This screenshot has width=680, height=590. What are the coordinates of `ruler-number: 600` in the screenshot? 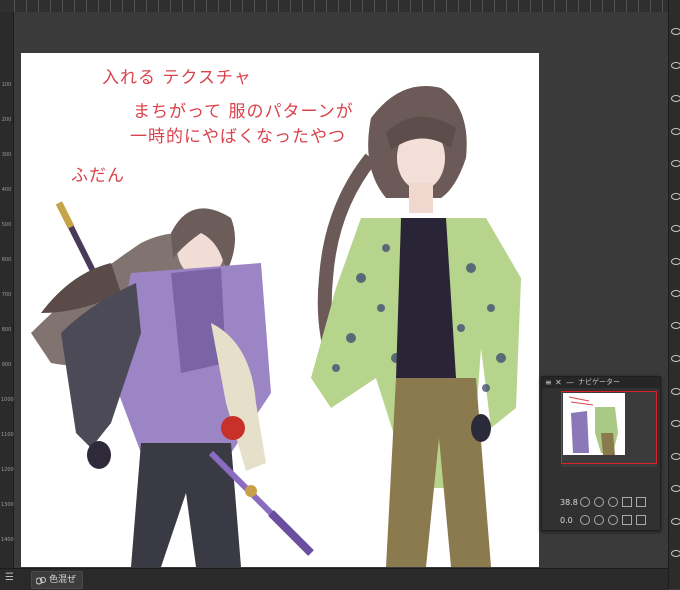 It's located at (6, 260).